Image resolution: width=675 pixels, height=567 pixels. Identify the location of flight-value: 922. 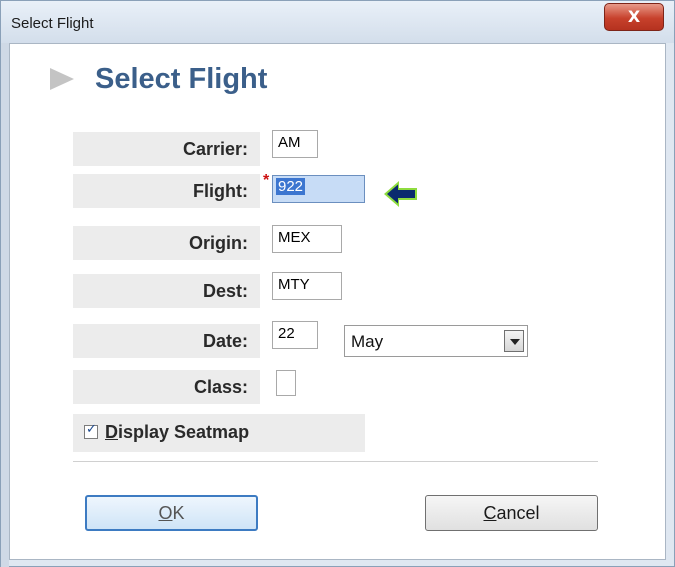
(291, 186).